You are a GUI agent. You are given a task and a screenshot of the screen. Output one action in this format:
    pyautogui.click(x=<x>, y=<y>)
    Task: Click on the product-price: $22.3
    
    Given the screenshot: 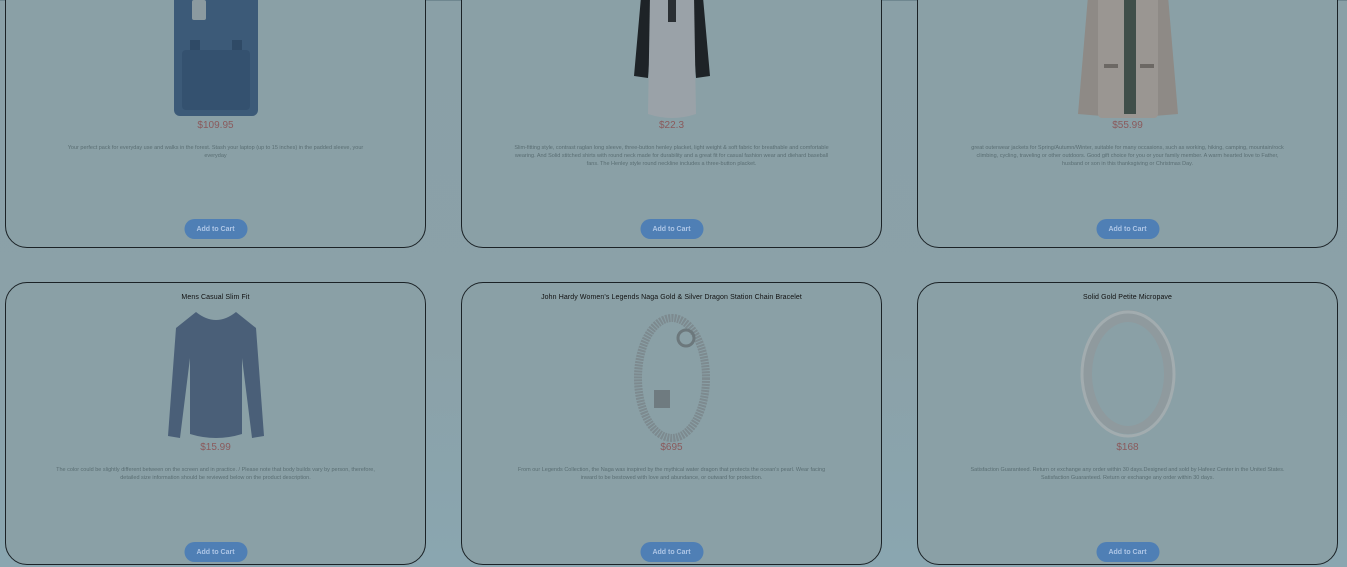 What is the action you would take?
    pyautogui.click(x=671, y=125)
    